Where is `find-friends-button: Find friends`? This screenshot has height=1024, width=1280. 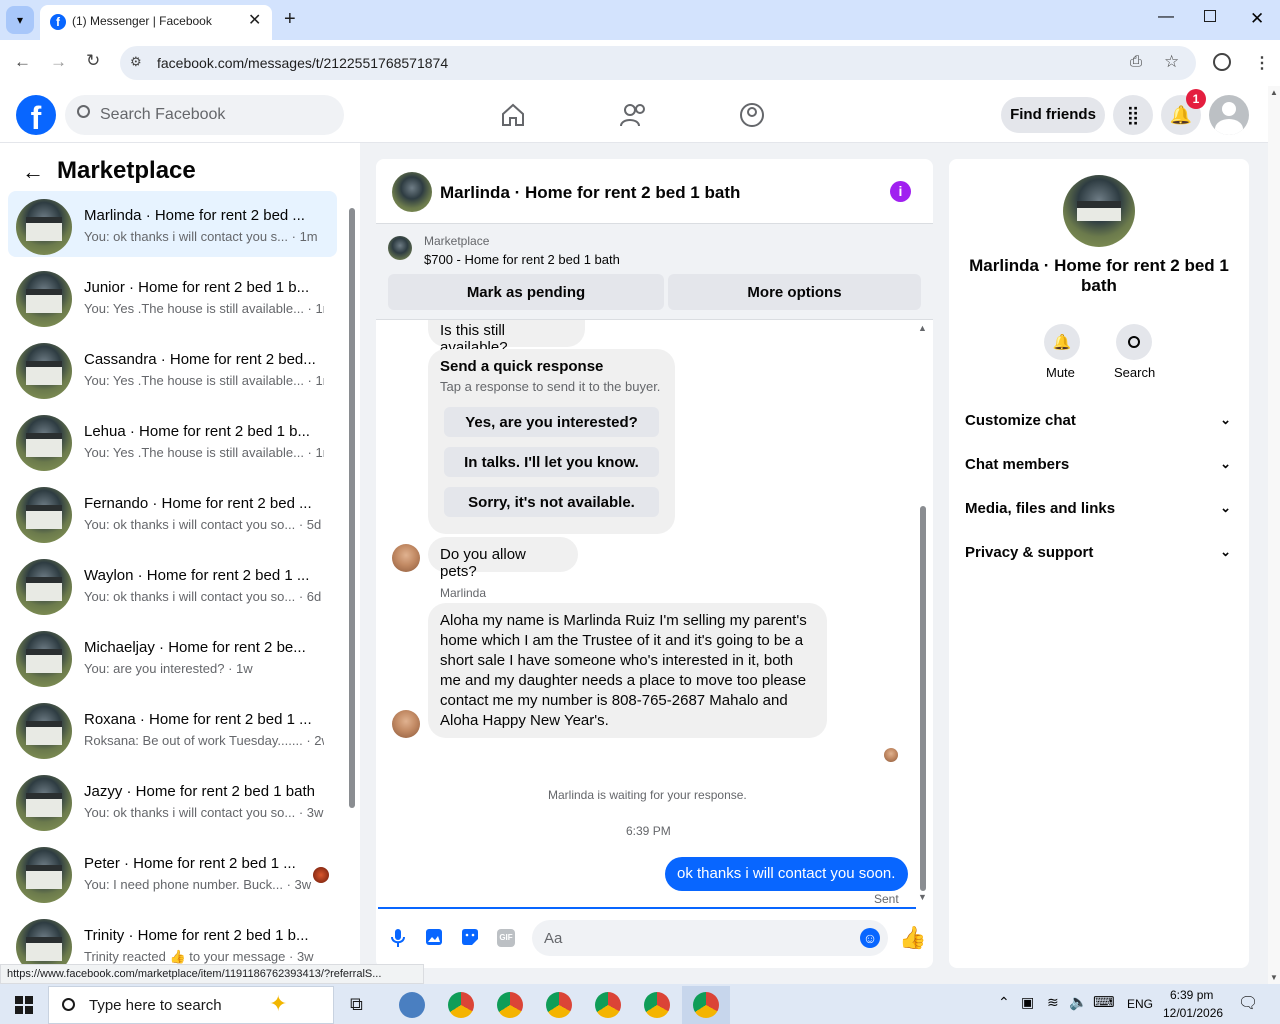
find-friends-button: Find friends is located at coordinates (1053, 115).